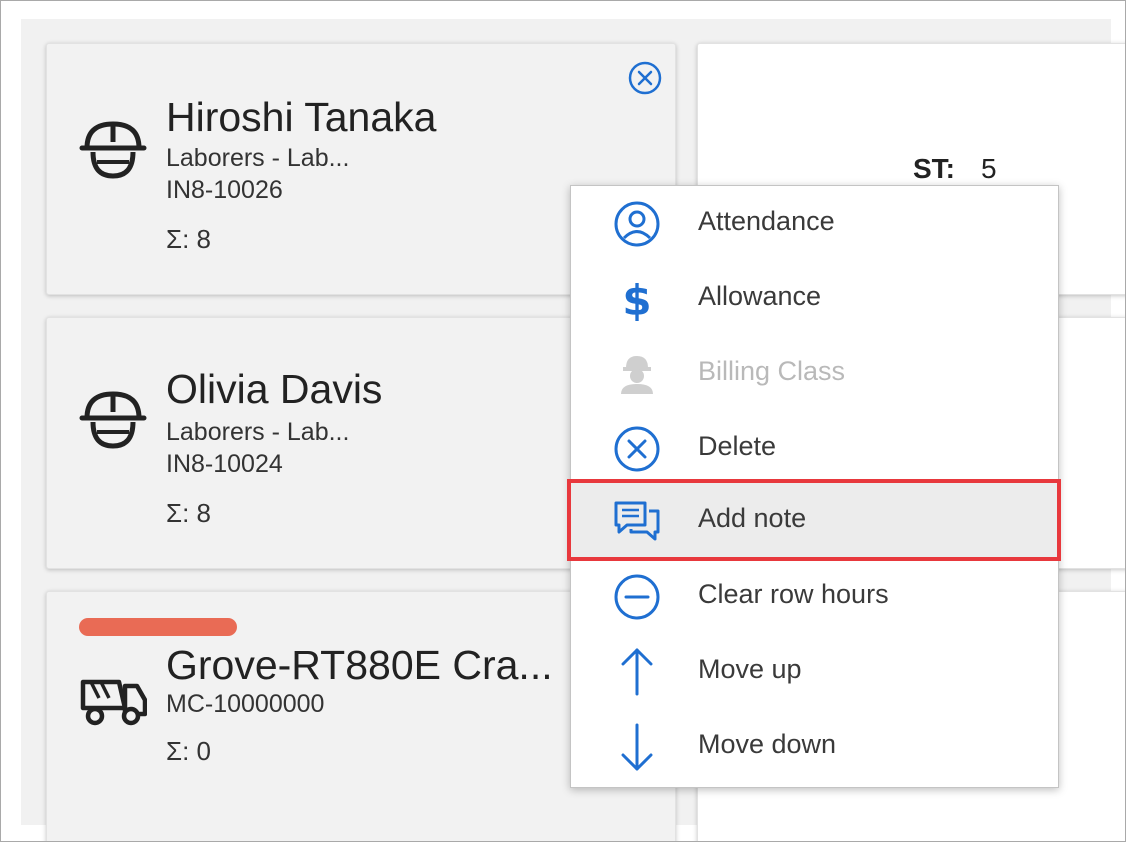  I want to click on menu-item-label: Allowance, so click(760, 296).